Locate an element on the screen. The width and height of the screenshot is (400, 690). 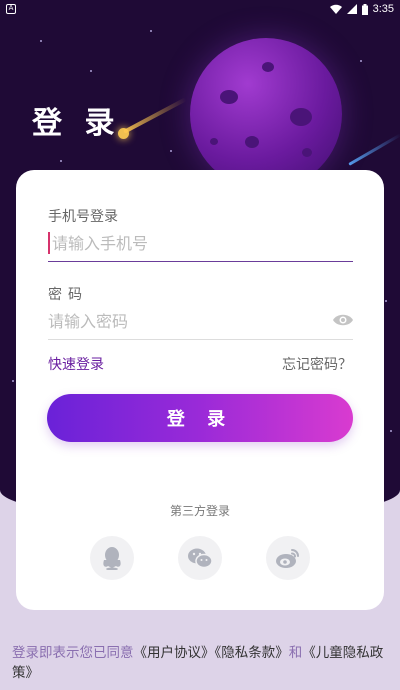
agreement-text: 登录即表示您已同意《用户协议》《隐私条款》和《儿童隐私政策》 is located at coordinates (202, 663).